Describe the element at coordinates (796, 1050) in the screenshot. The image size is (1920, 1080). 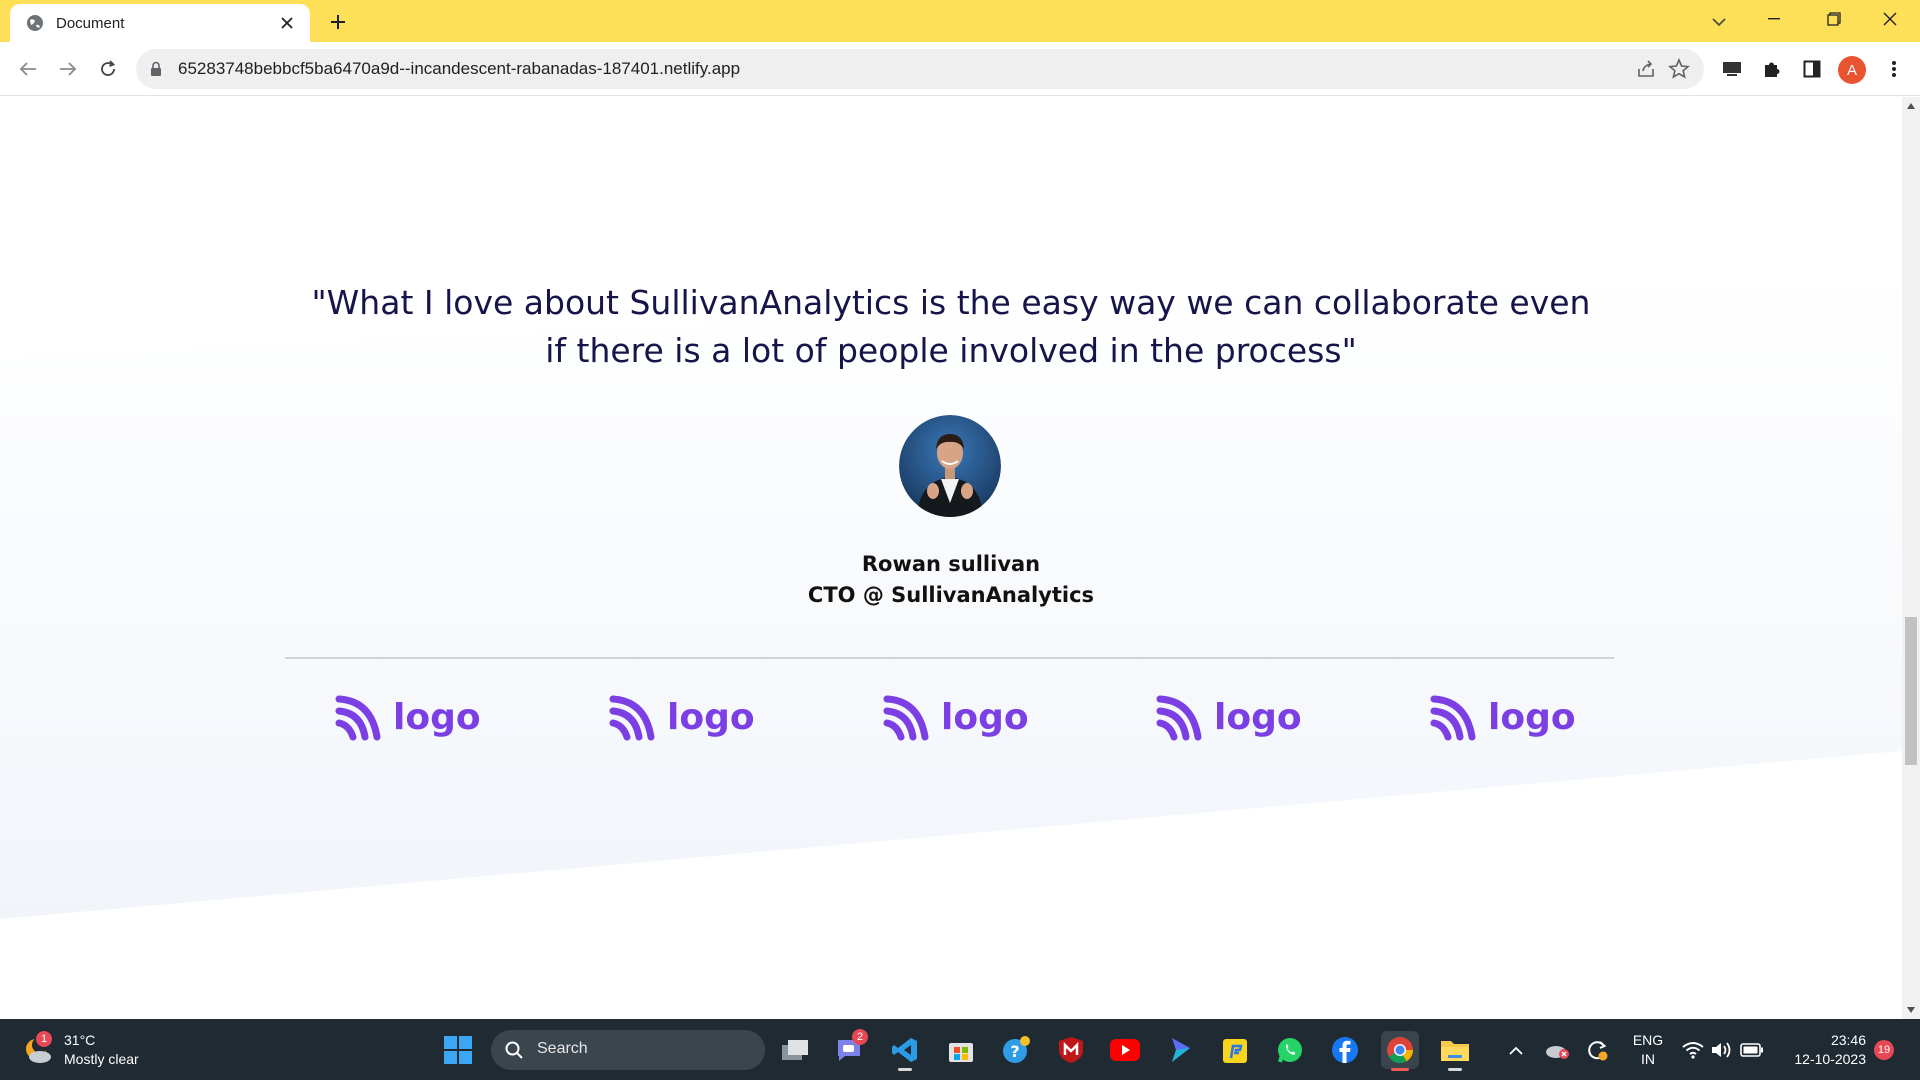
I see `task-view-icon` at that location.